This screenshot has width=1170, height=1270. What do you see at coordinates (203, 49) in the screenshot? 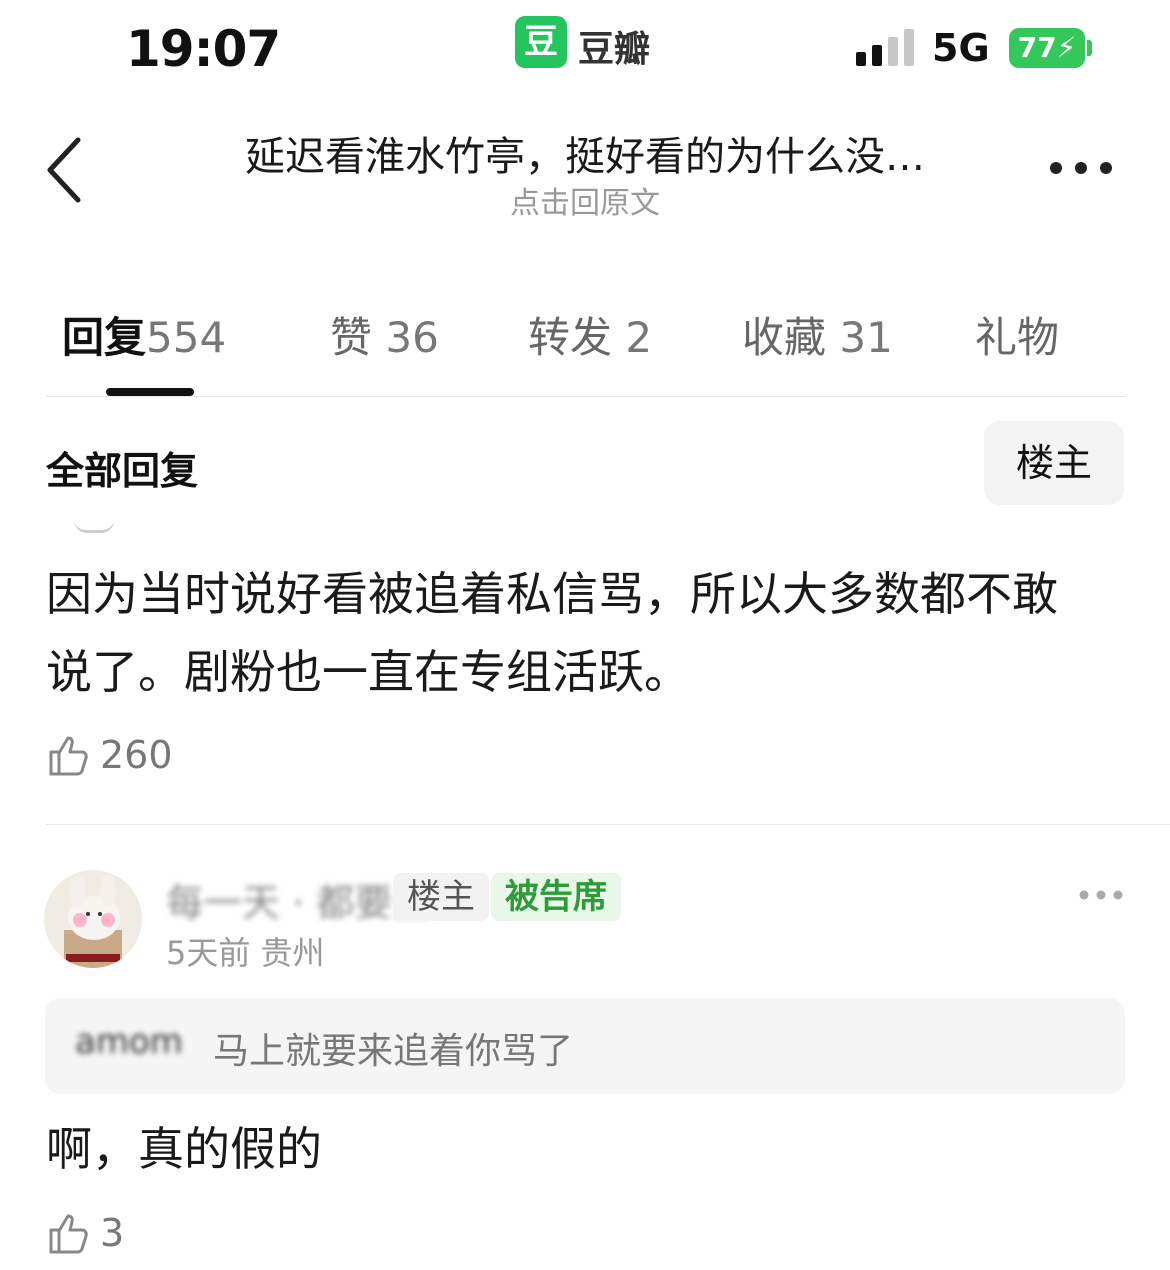
I see `status-time: 19:07` at bounding box center [203, 49].